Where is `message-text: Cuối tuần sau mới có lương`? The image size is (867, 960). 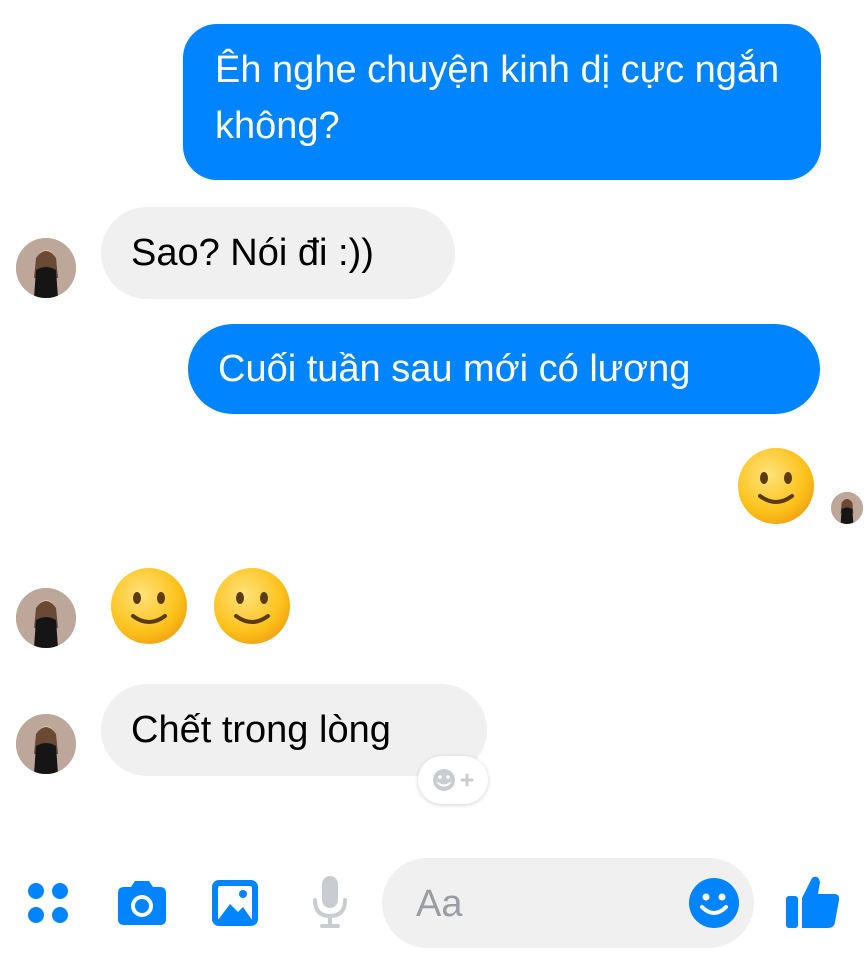 message-text: Cuối tuần sau mới có lương is located at coordinates (454, 369).